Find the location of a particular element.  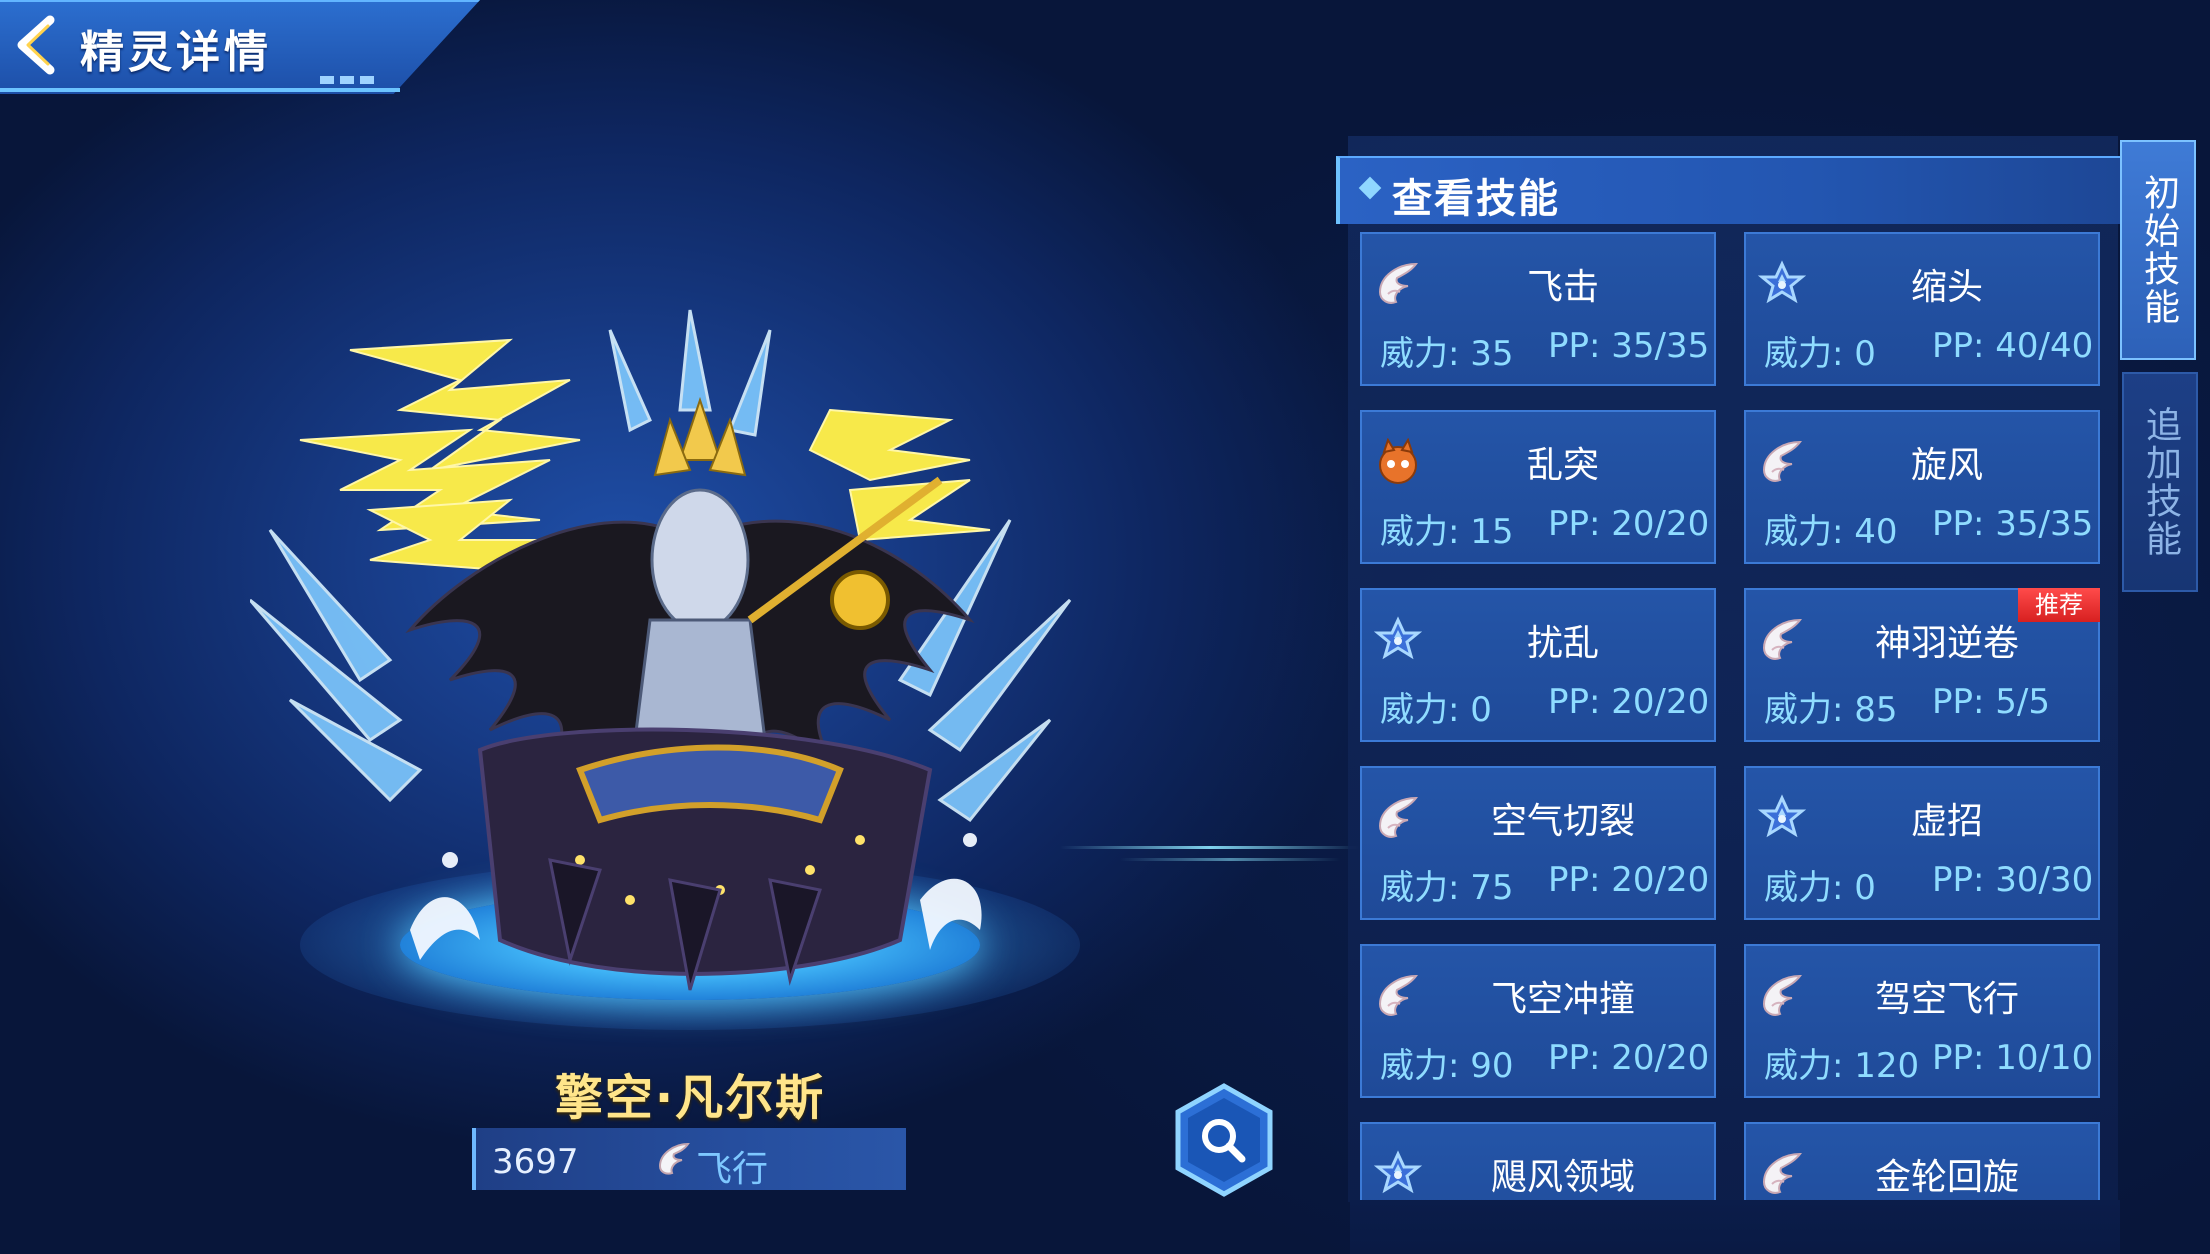

skill-name: 缩头 is located at coordinates (1946, 287).